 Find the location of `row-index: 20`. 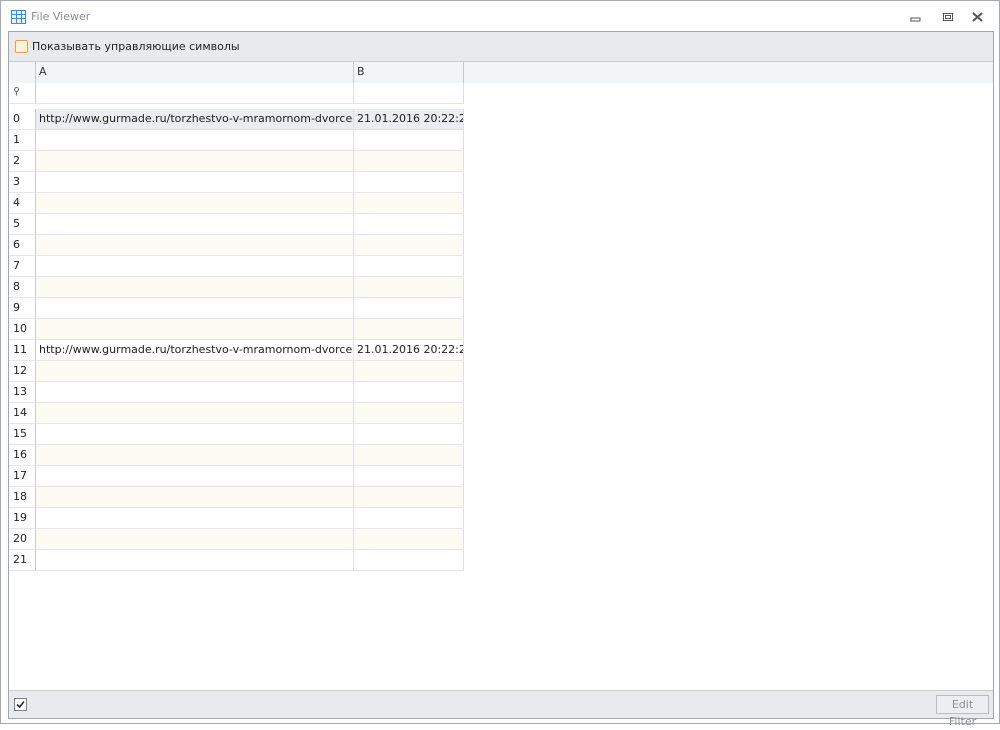

row-index: 20 is located at coordinates (22, 539).